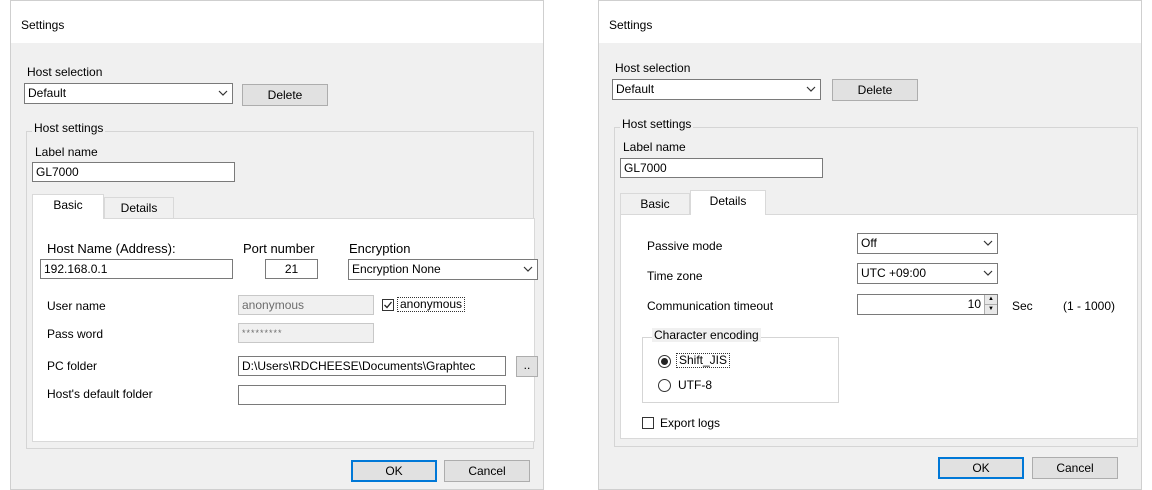 Image resolution: width=1152 pixels, height=490 pixels. I want to click on spin-arrows-icon: ▲ ▼, so click(990, 304).